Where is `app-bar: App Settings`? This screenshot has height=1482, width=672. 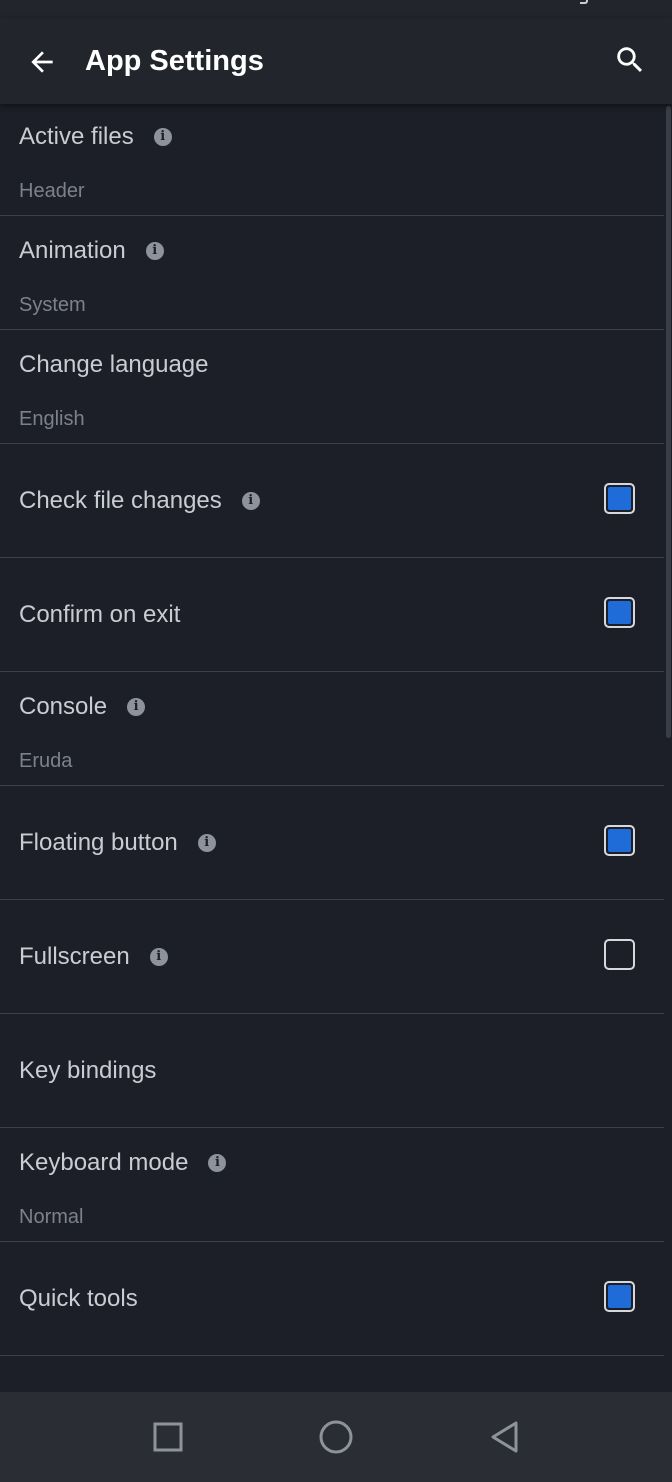
app-bar: App Settings is located at coordinates (336, 61).